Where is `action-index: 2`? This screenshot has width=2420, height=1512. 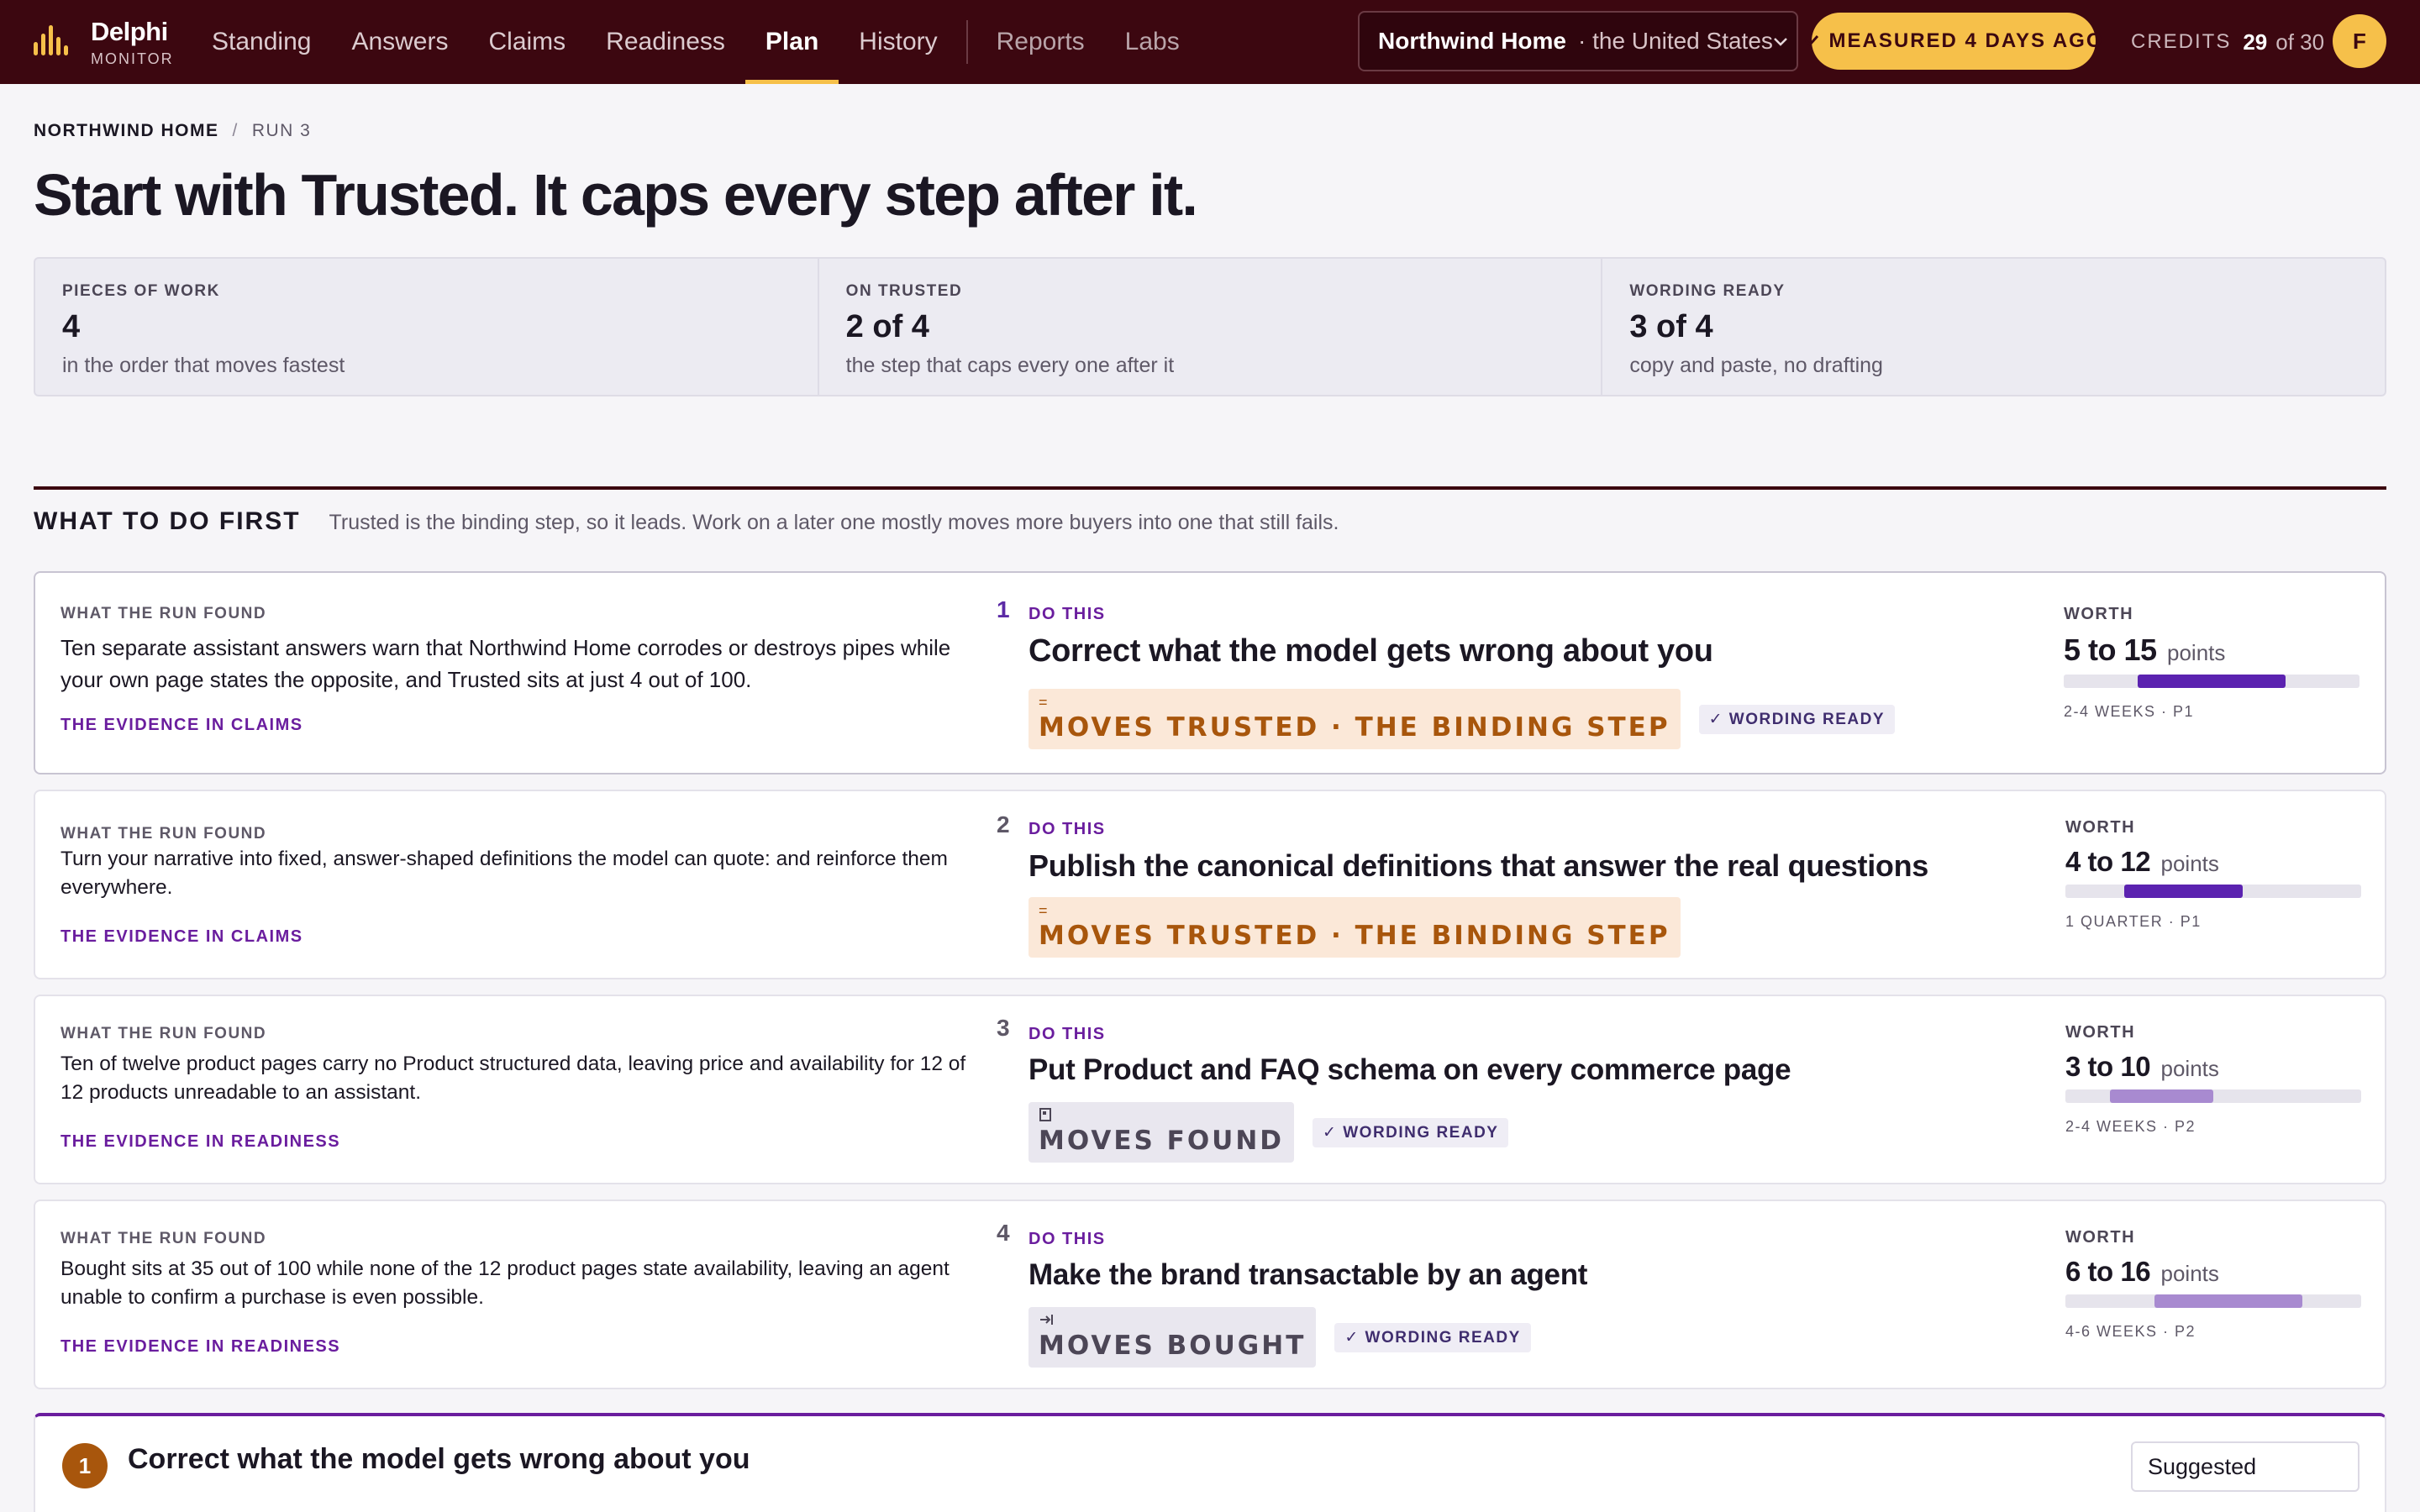
action-index: 2 is located at coordinates (1003, 824).